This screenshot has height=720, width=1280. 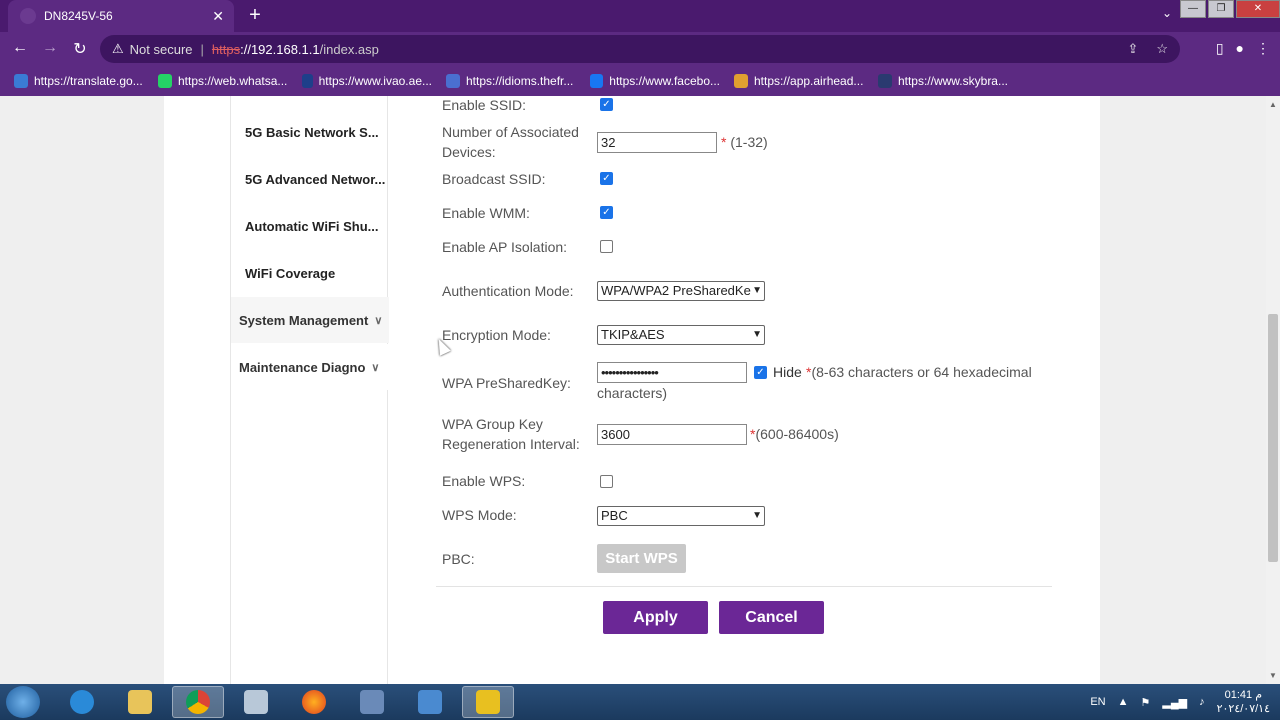 I want to click on windows-start-icon, so click(x=23, y=702).